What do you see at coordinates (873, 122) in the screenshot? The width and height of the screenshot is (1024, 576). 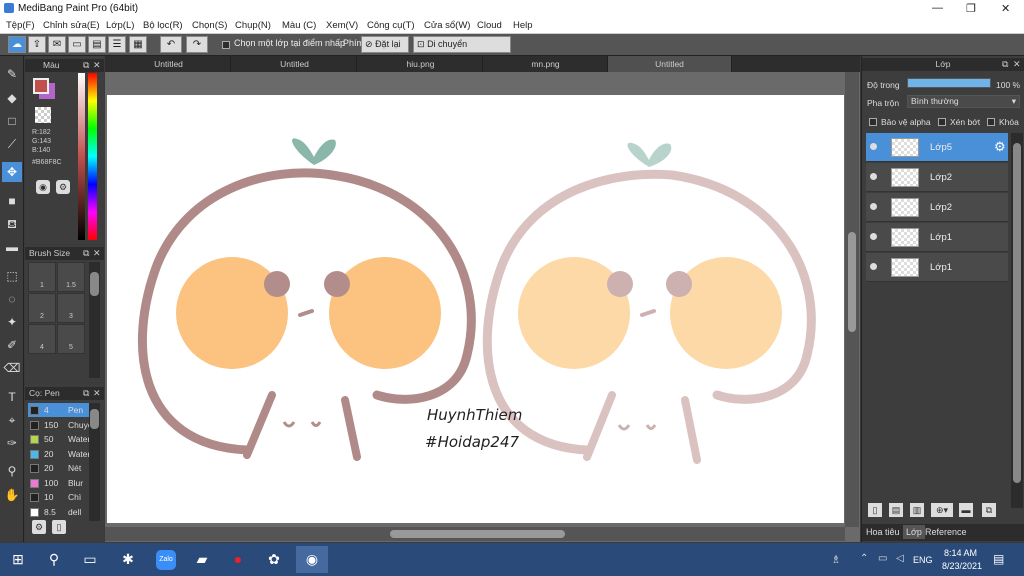 I see `protect-alpha-checkbox` at bounding box center [873, 122].